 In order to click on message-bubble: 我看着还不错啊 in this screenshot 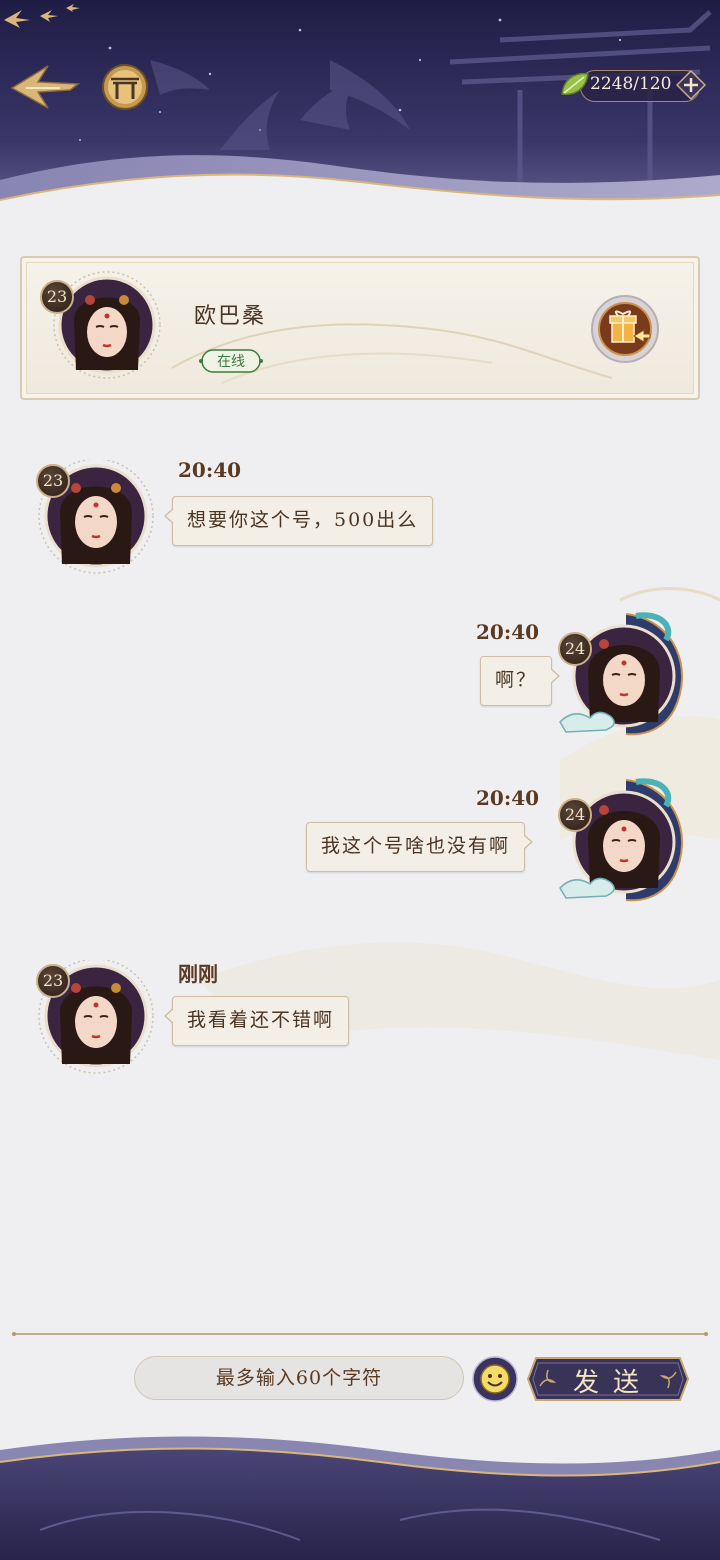, I will do `click(256, 1021)`.